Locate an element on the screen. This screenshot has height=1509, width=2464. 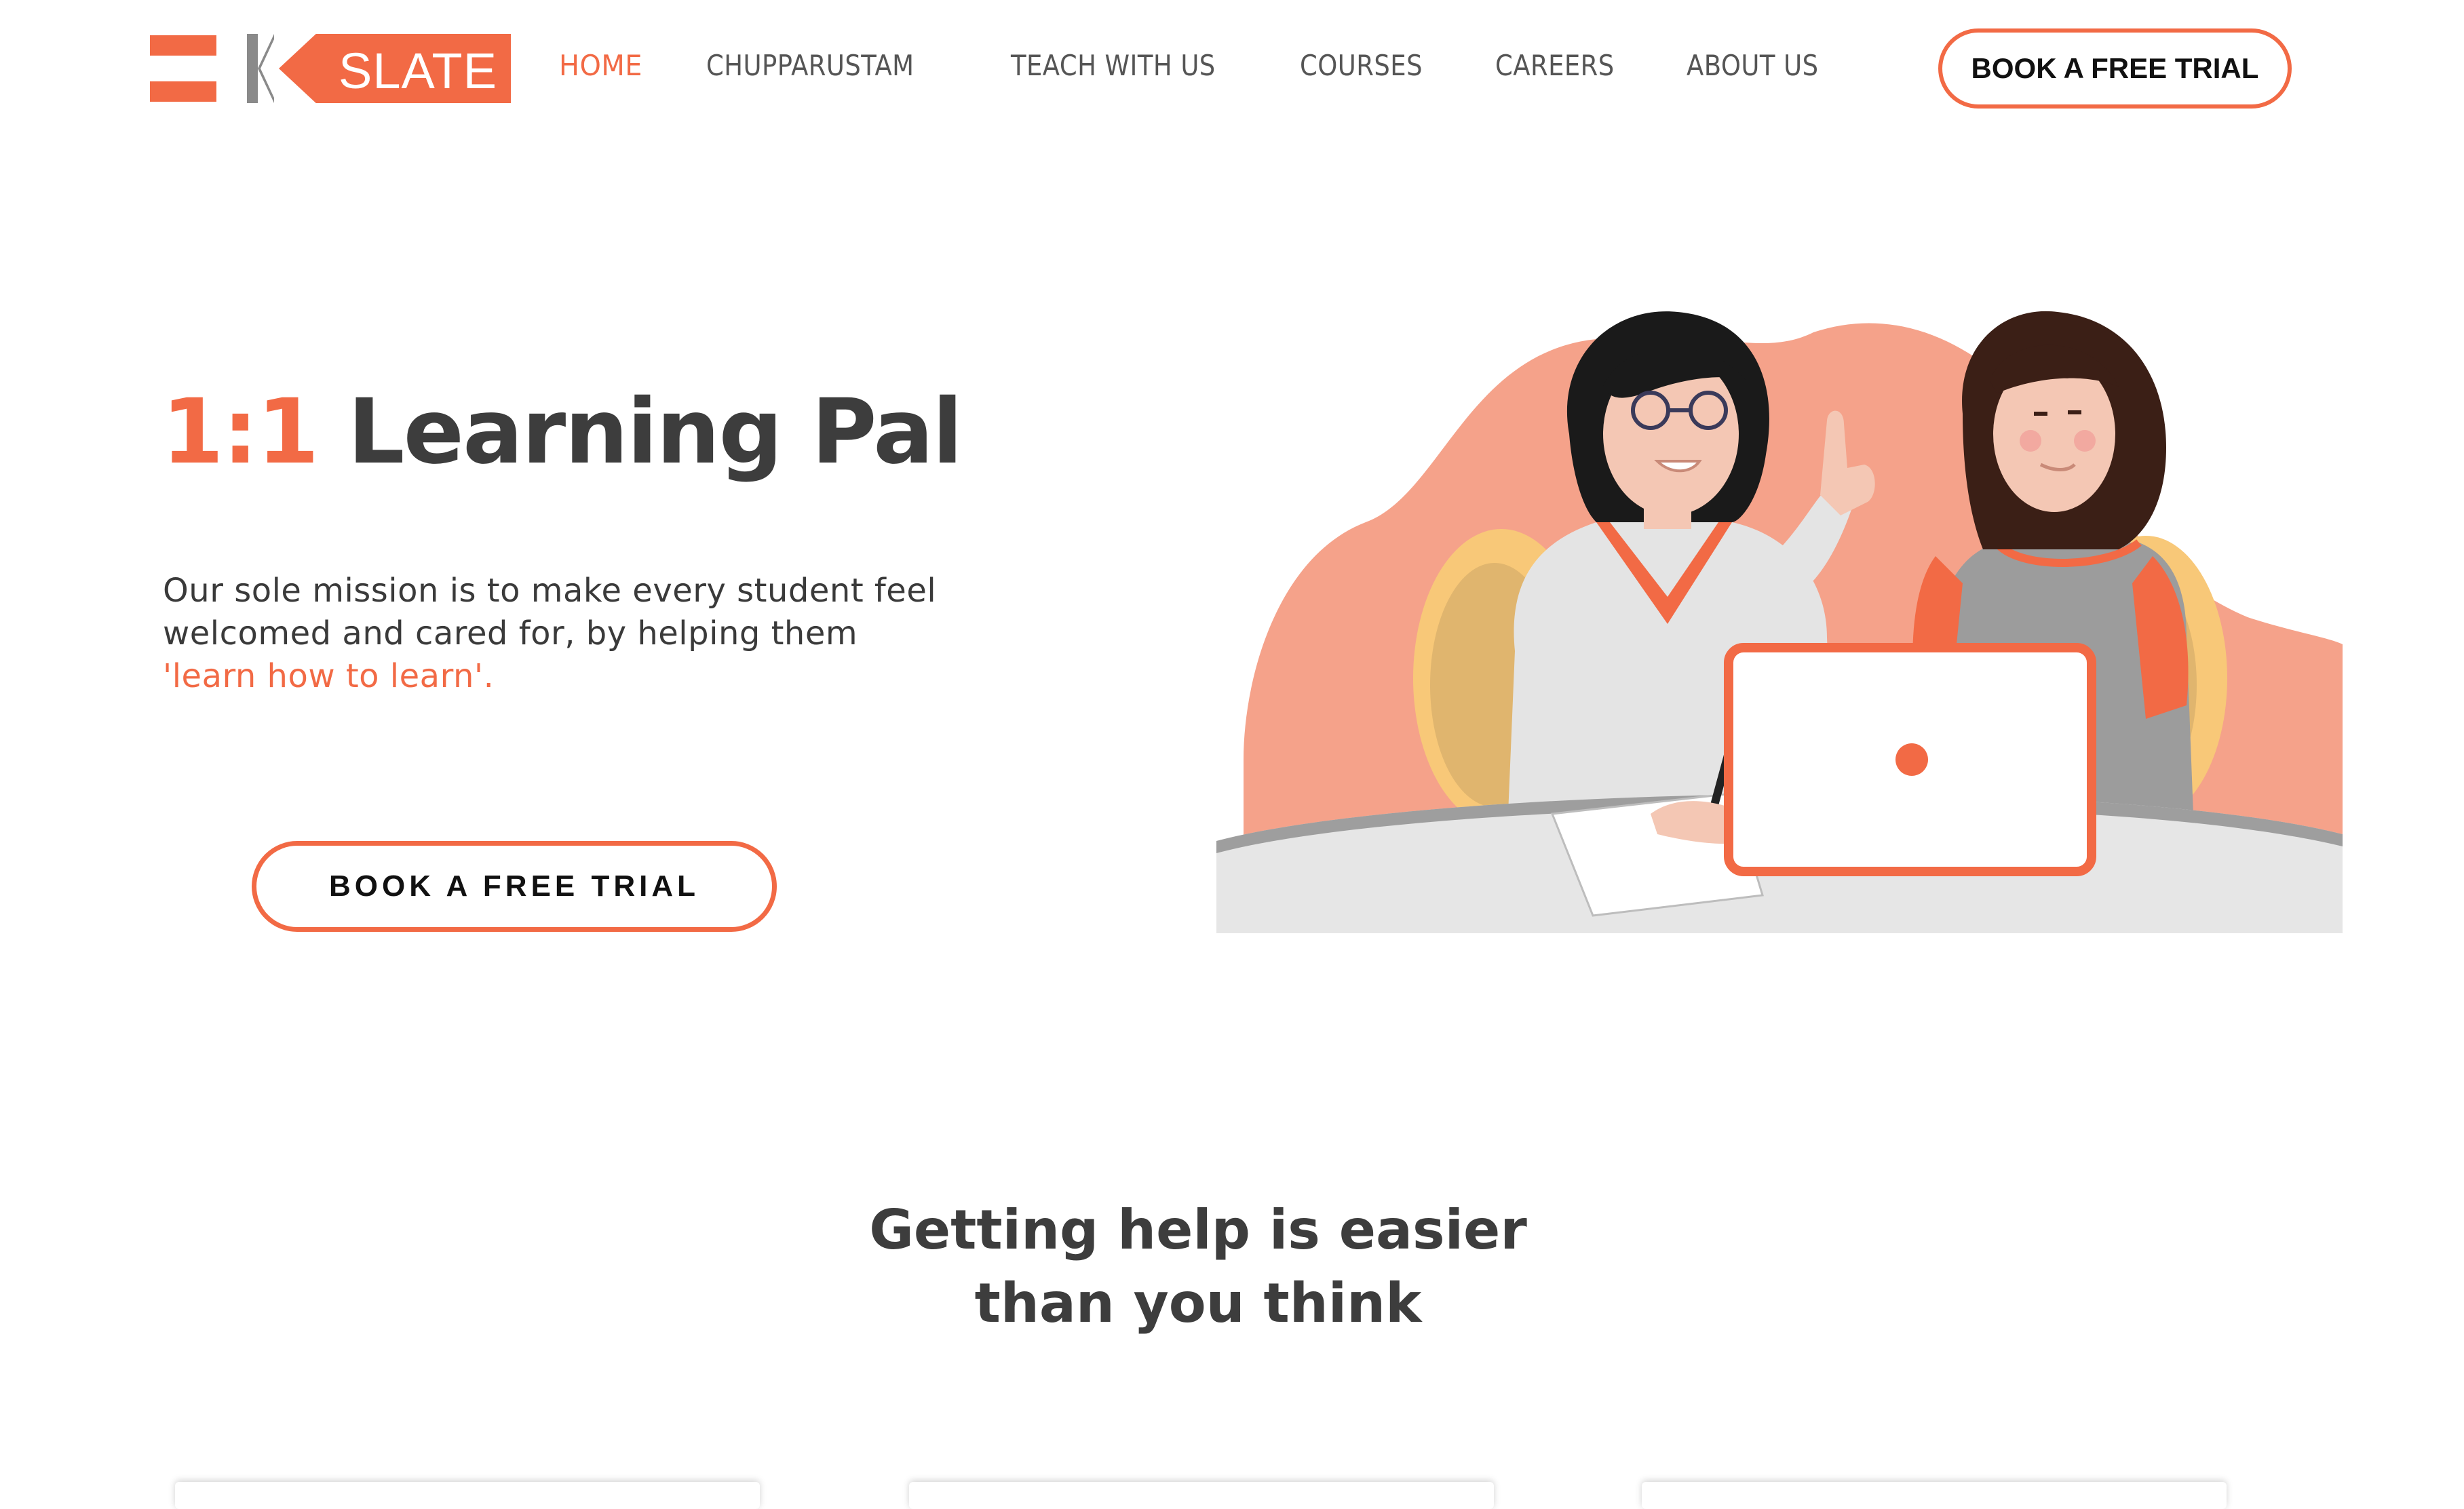
nav-teach-with-us: TEACH WITH US is located at coordinates (1113, 65).